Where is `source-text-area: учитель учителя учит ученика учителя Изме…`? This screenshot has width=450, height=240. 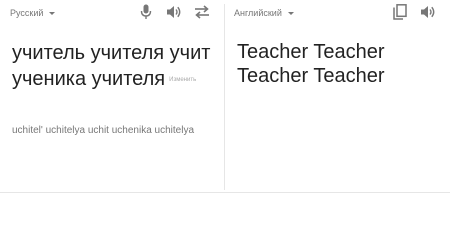
source-text-area: учитель учителя учит ученика учителя Изме… is located at coordinates (114, 66).